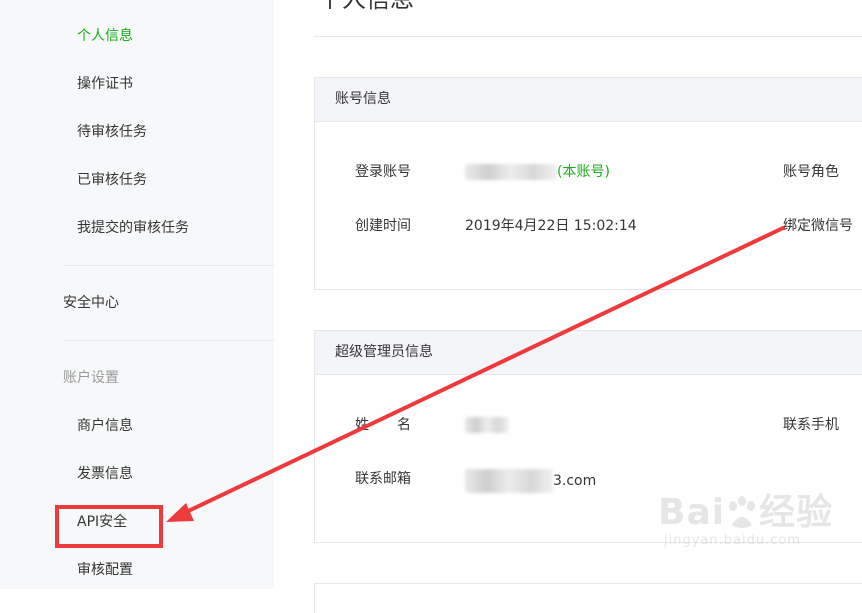 The image size is (862, 613). I want to click on redacted-account-blur, so click(511, 172).